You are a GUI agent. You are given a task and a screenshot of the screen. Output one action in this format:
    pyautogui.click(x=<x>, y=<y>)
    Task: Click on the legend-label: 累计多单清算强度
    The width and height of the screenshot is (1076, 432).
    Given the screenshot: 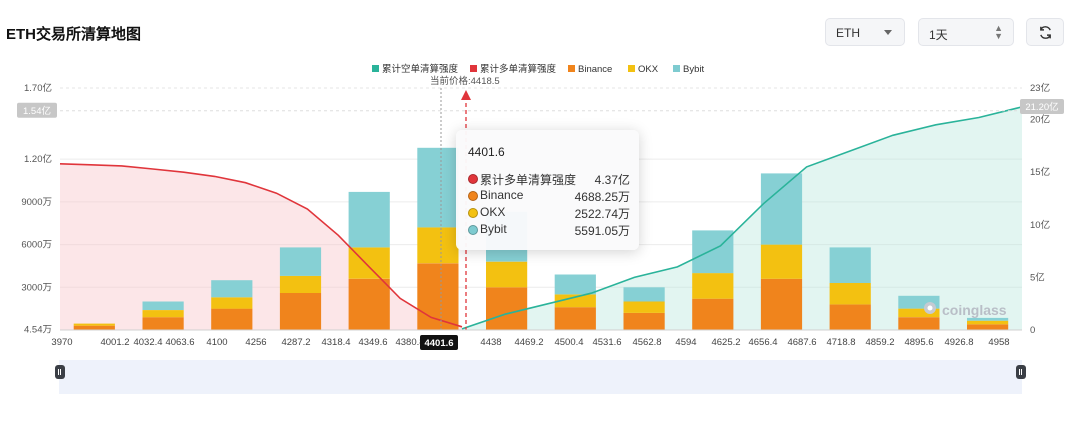 What is the action you would take?
    pyautogui.click(x=518, y=69)
    